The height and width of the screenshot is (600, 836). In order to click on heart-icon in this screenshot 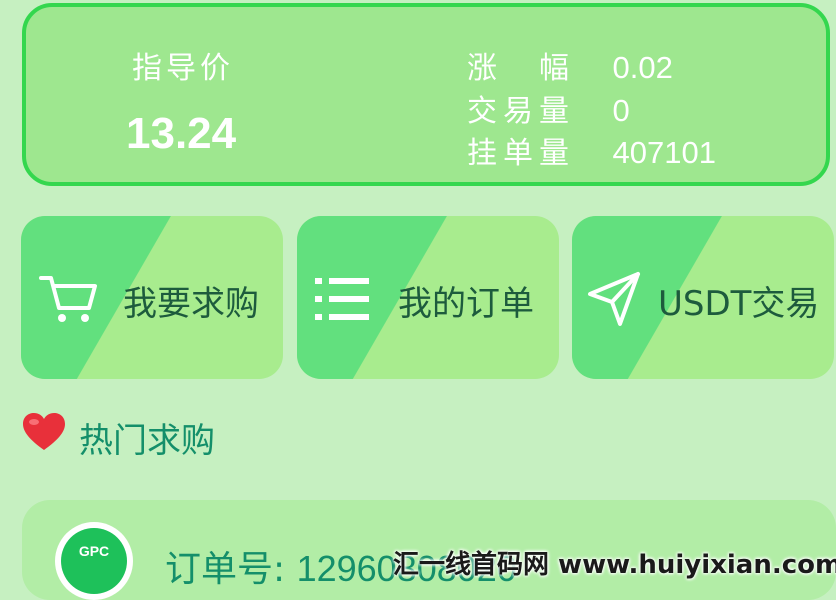, I will do `click(44, 431)`.